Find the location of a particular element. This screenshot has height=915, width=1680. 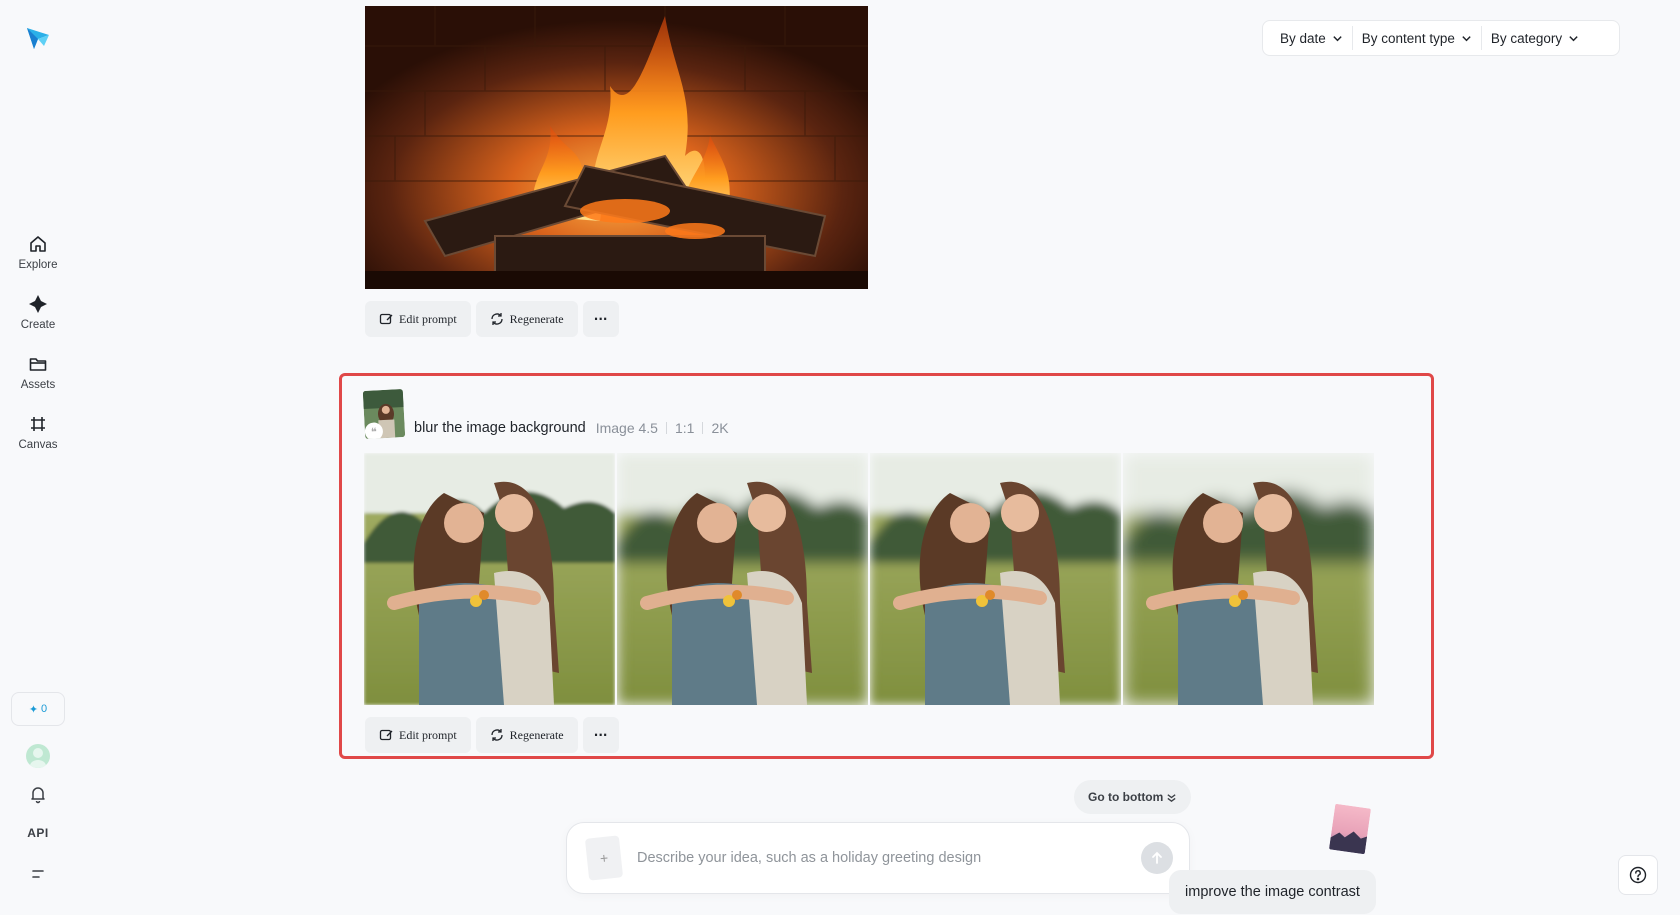

generated-image-fireplace is located at coordinates (616, 147).